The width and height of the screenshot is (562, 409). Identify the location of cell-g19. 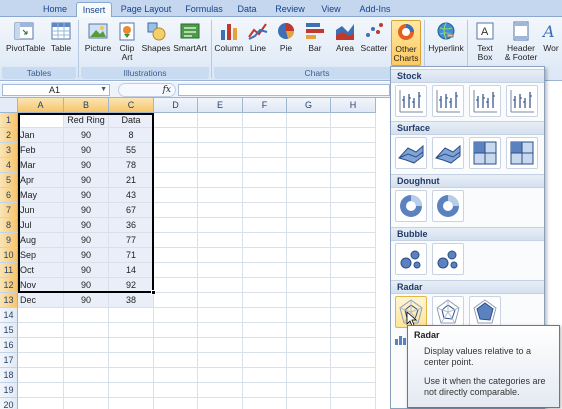
(309, 390).